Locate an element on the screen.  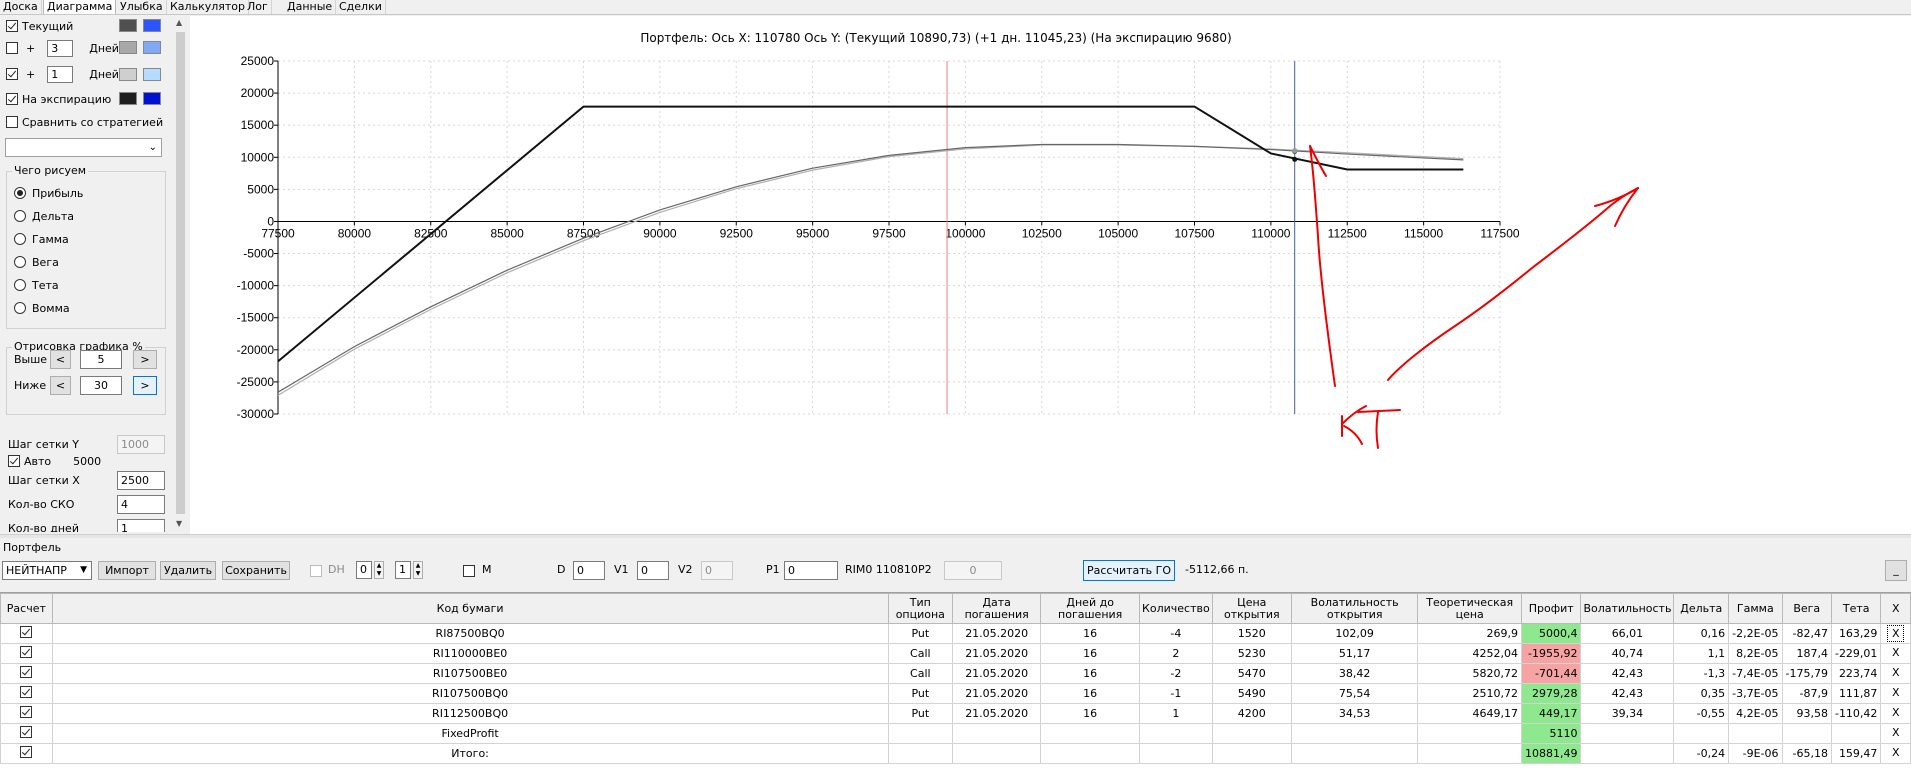
p1-input: 0 is located at coordinates (811, 570).